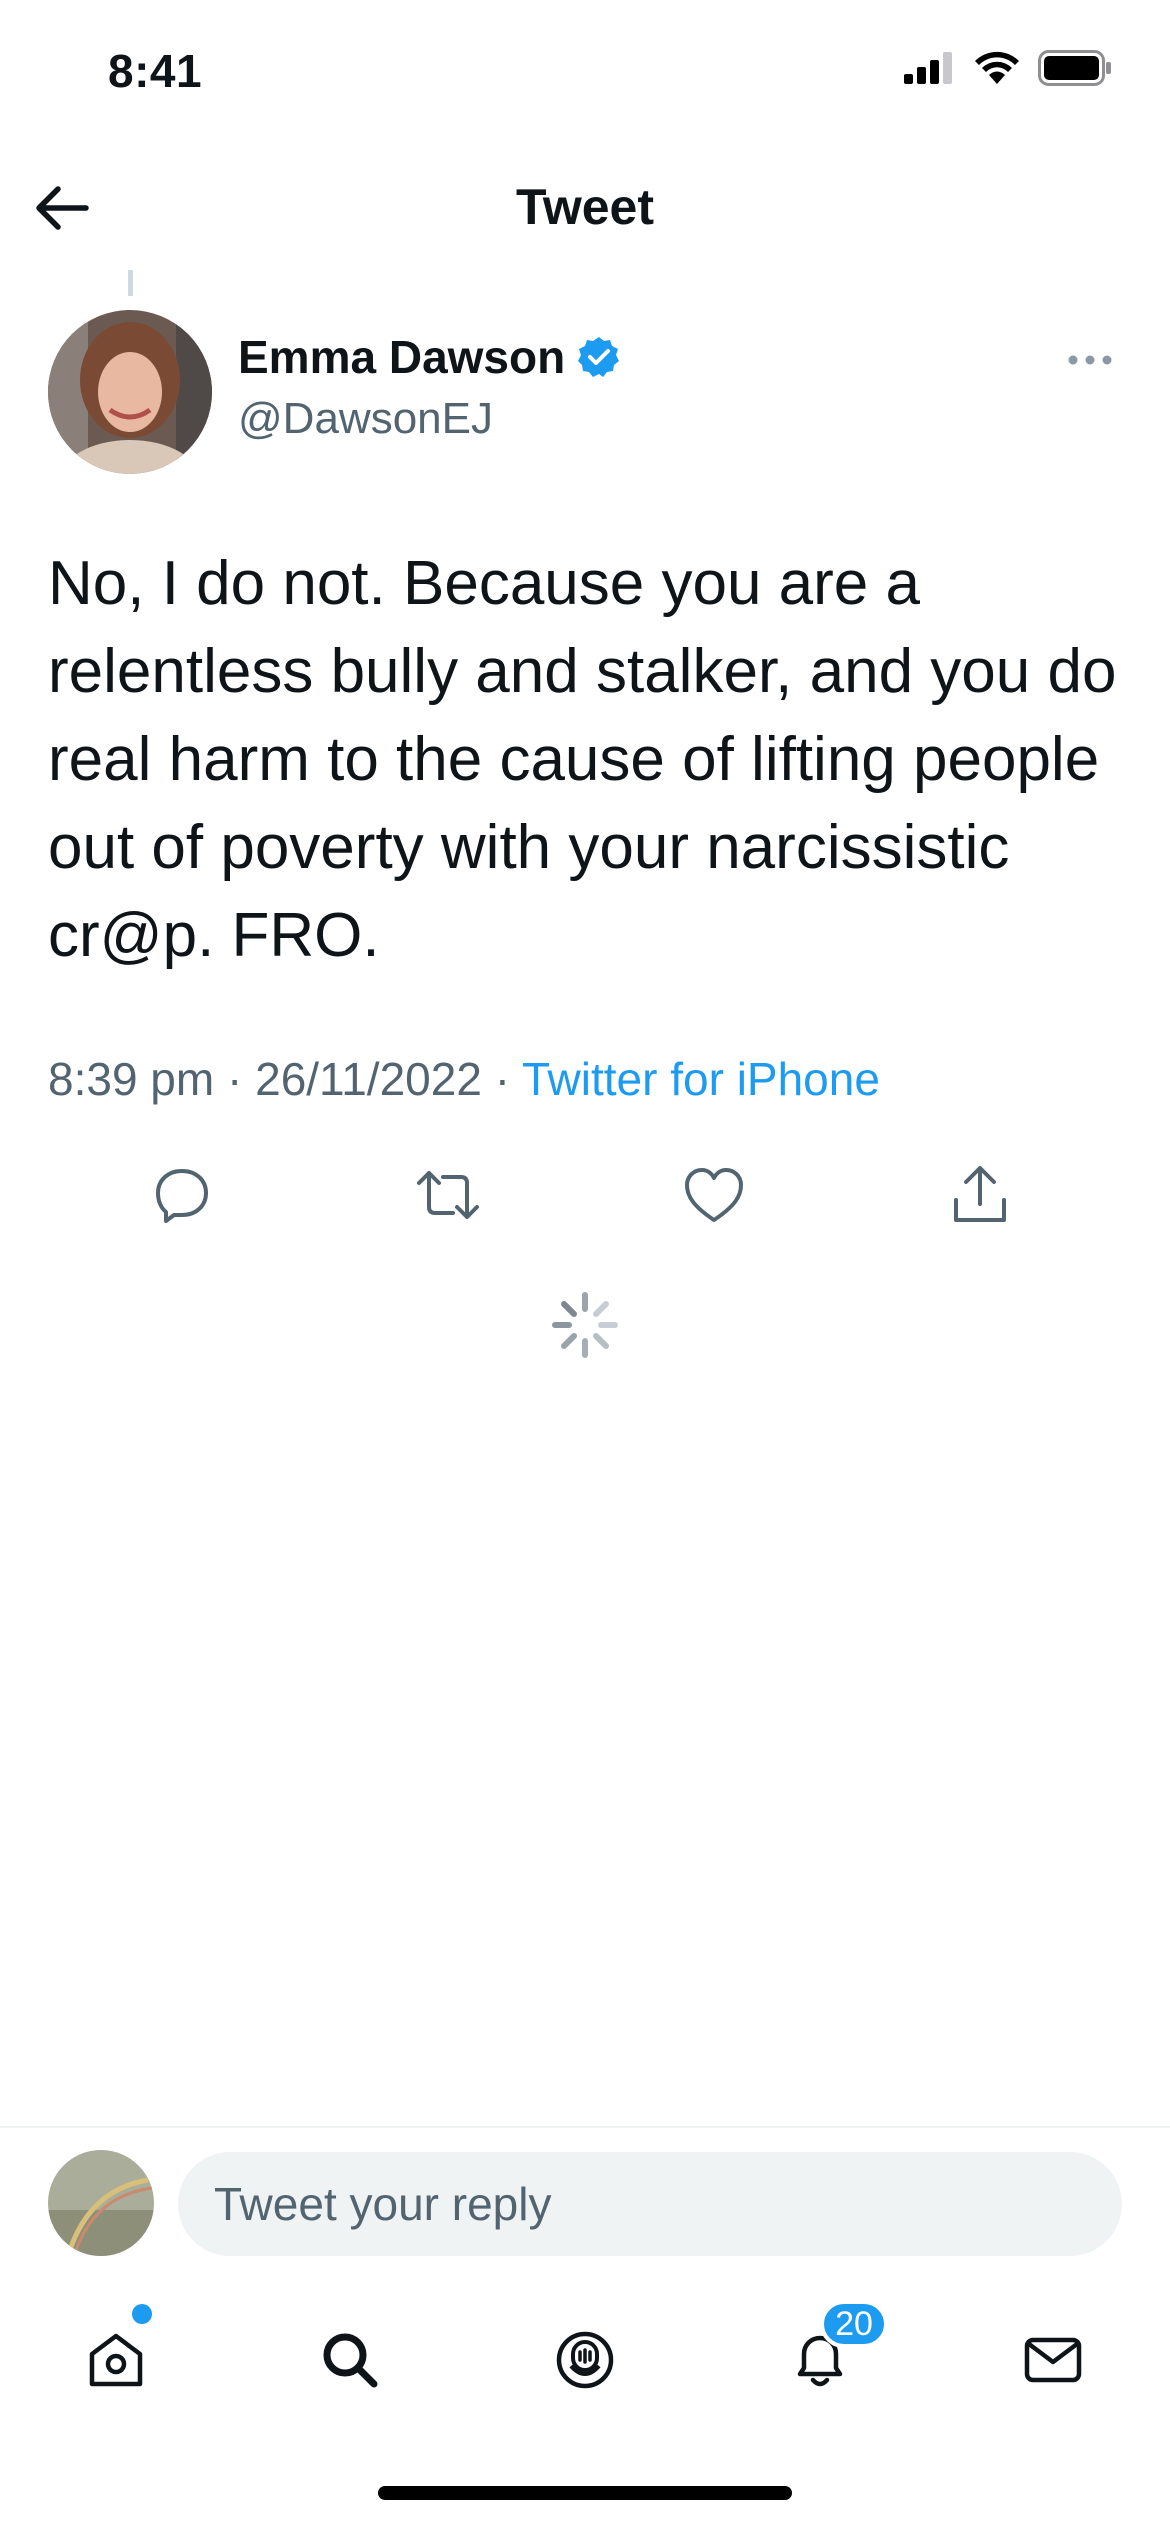 The height and width of the screenshot is (2532, 1170). I want to click on bottom-tab-bar, so click(585, 2360).